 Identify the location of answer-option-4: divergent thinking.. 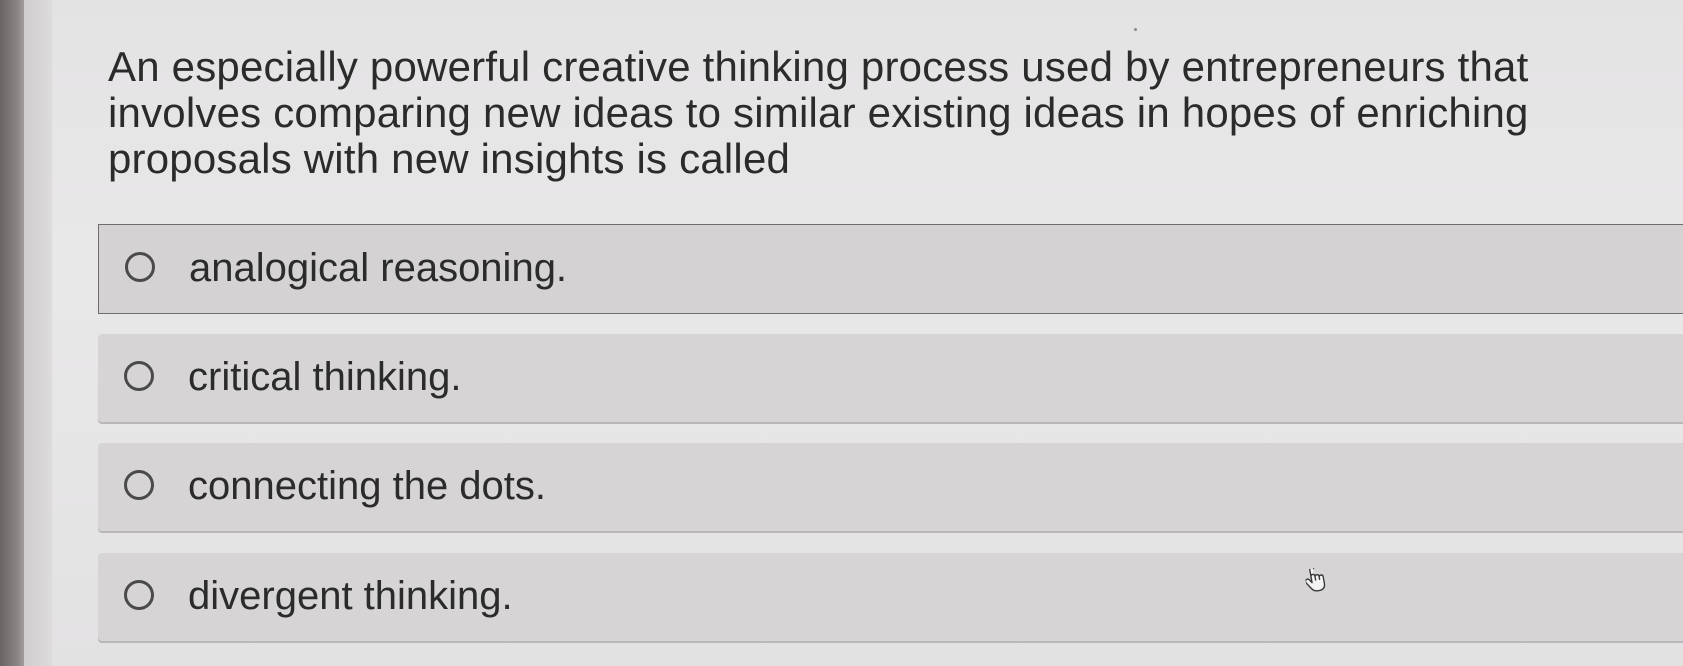
(890, 597).